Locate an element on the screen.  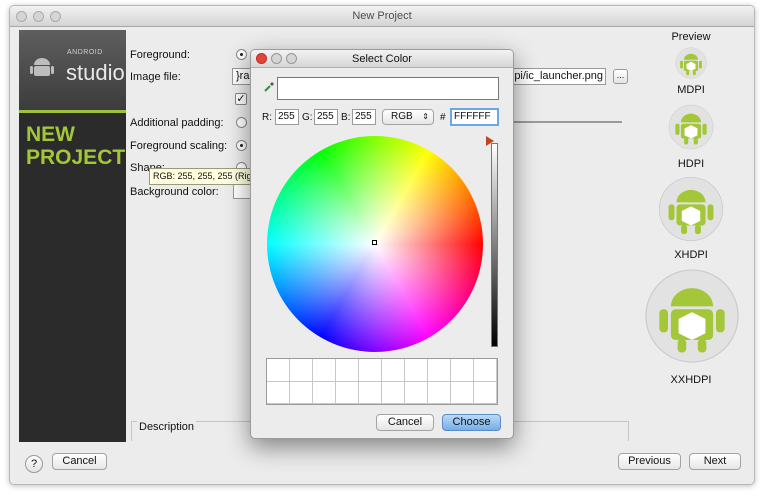
zoom-window-button is located at coordinates (55, 16).